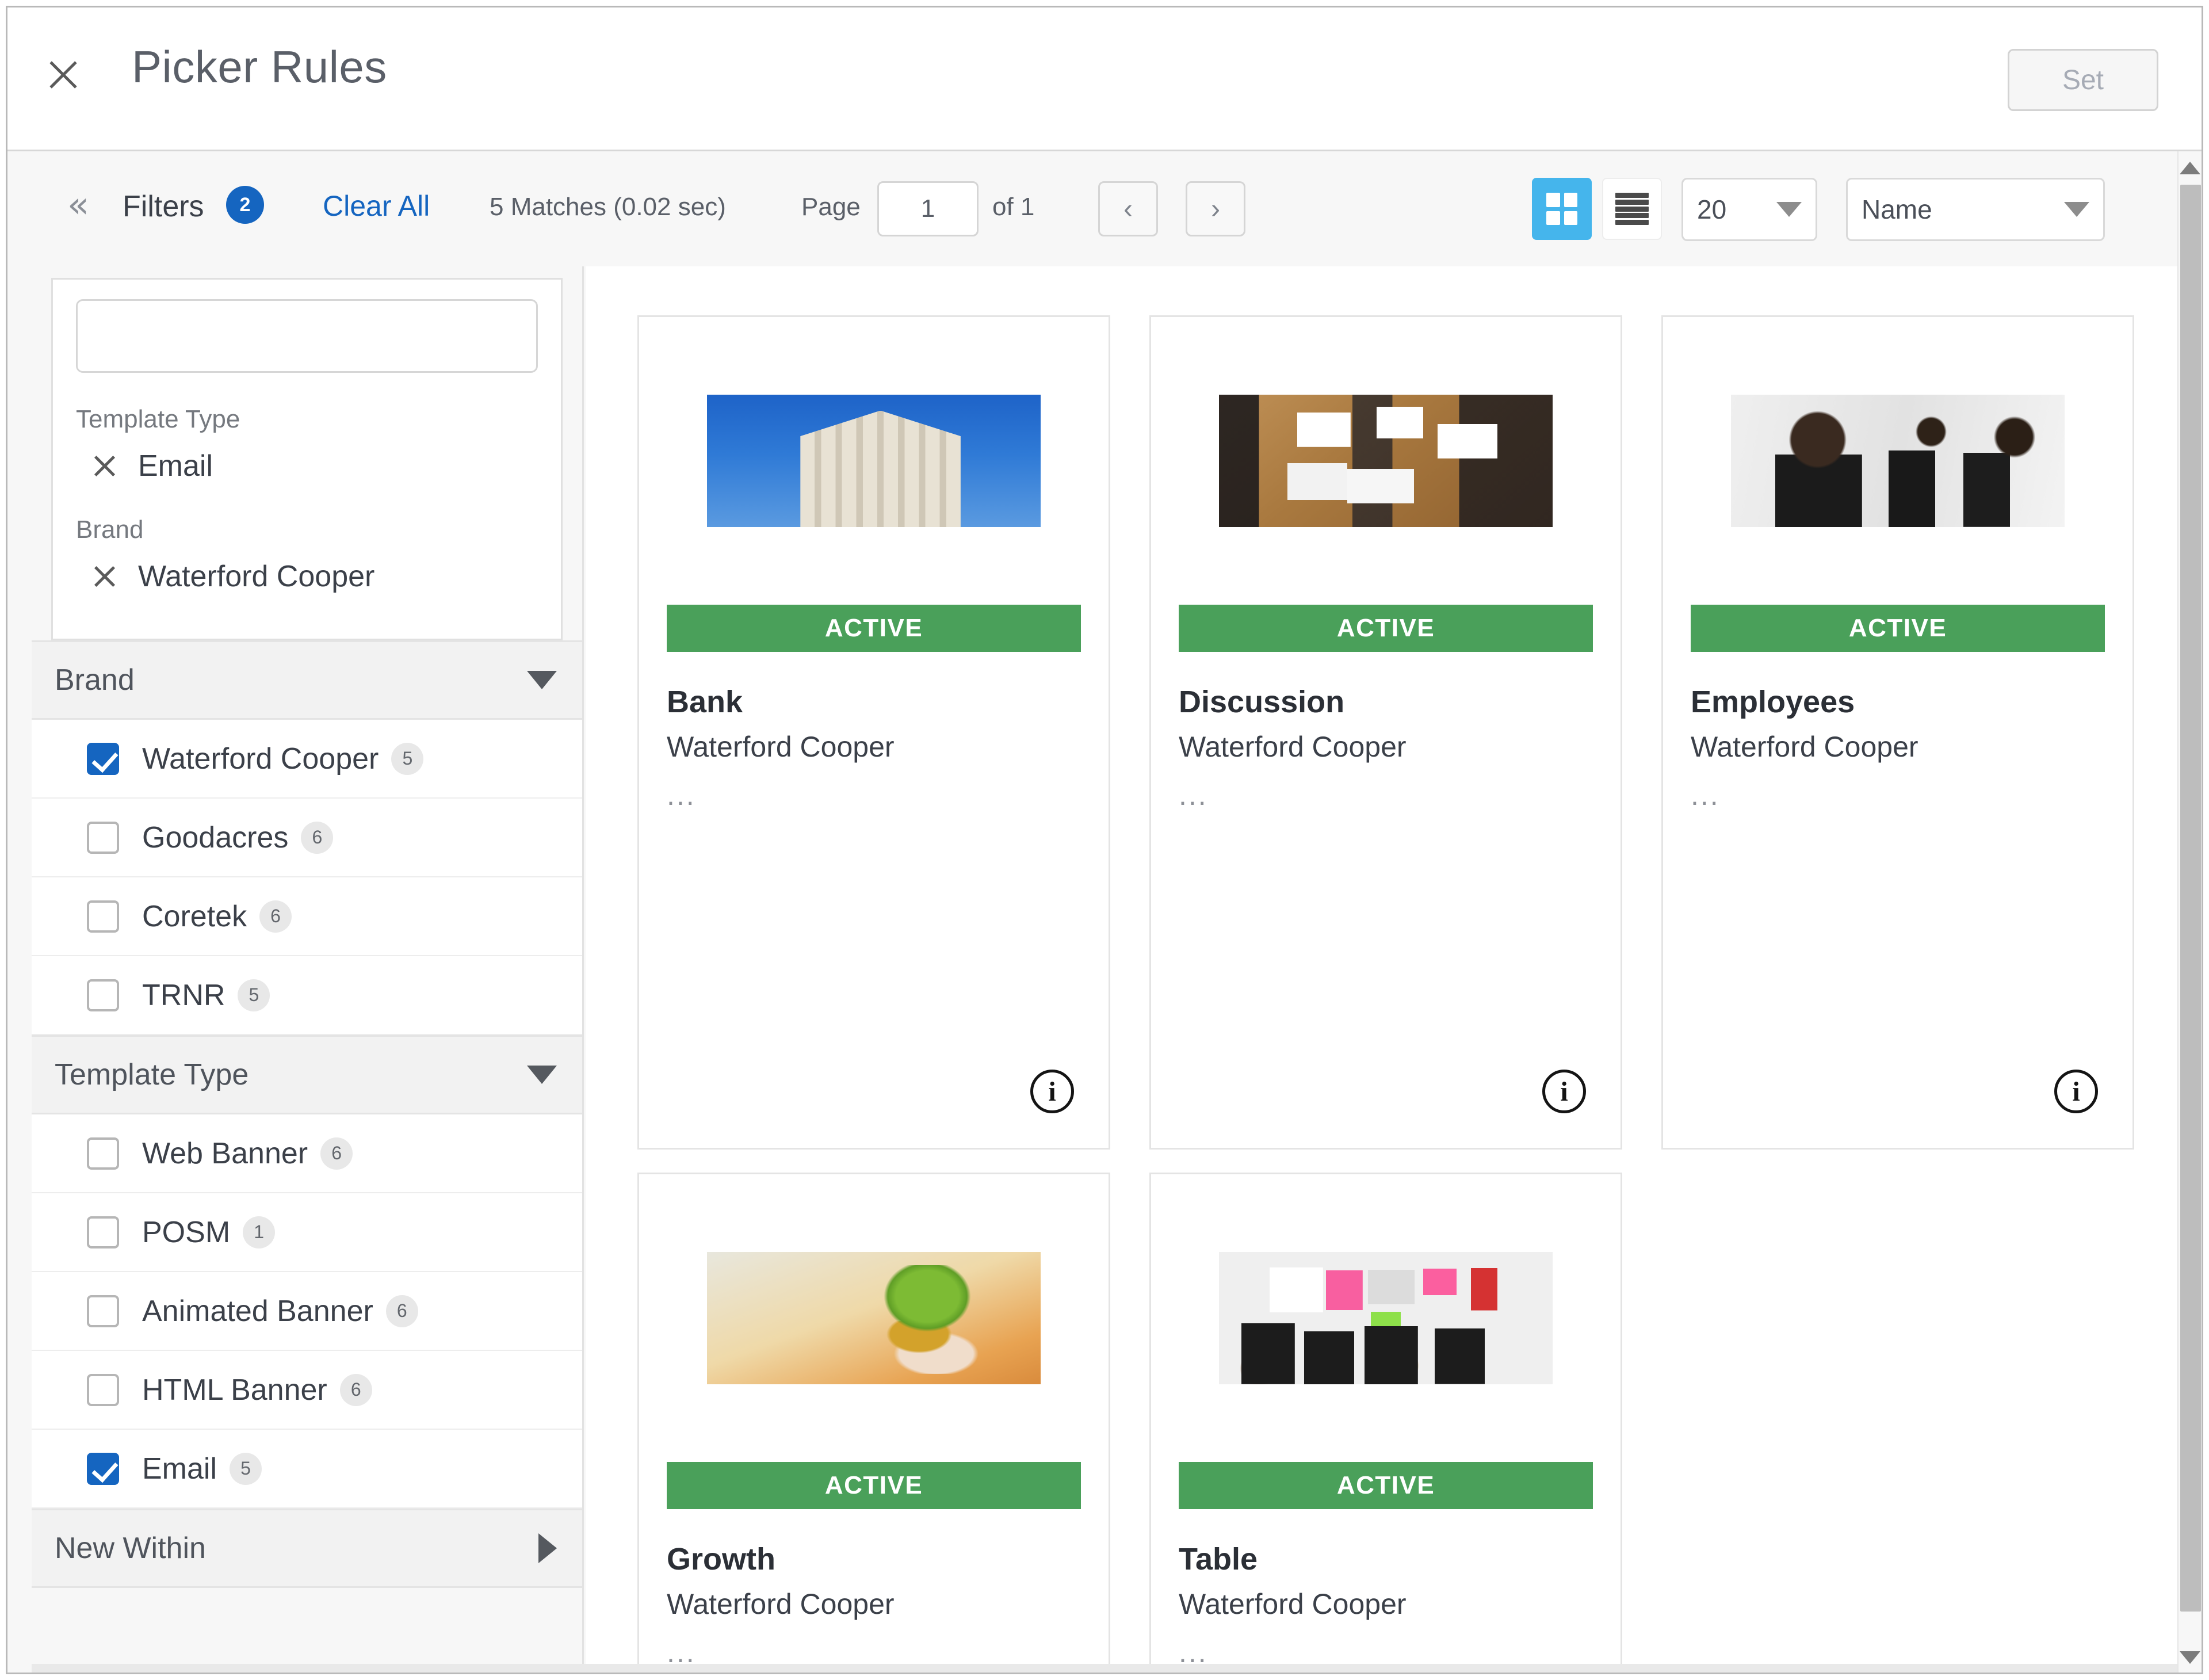 Image resolution: width=2209 pixels, height=1680 pixels. I want to click on facet-option-html-banner: HTML Banner 6, so click(307, 1390).